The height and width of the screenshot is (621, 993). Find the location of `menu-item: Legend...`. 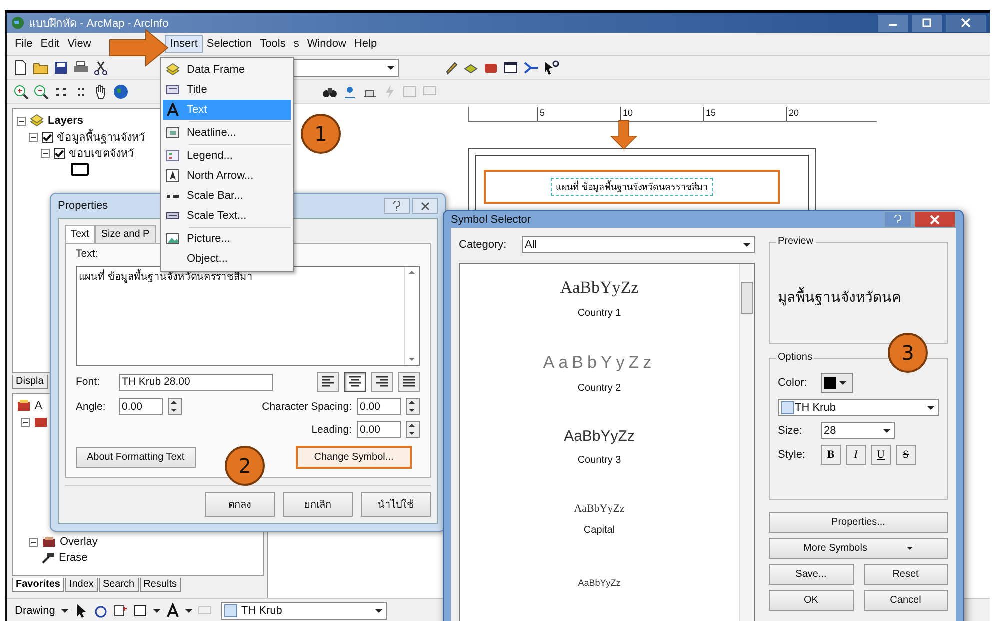

menu-item: Legend... is located at coordinates (227, 156).